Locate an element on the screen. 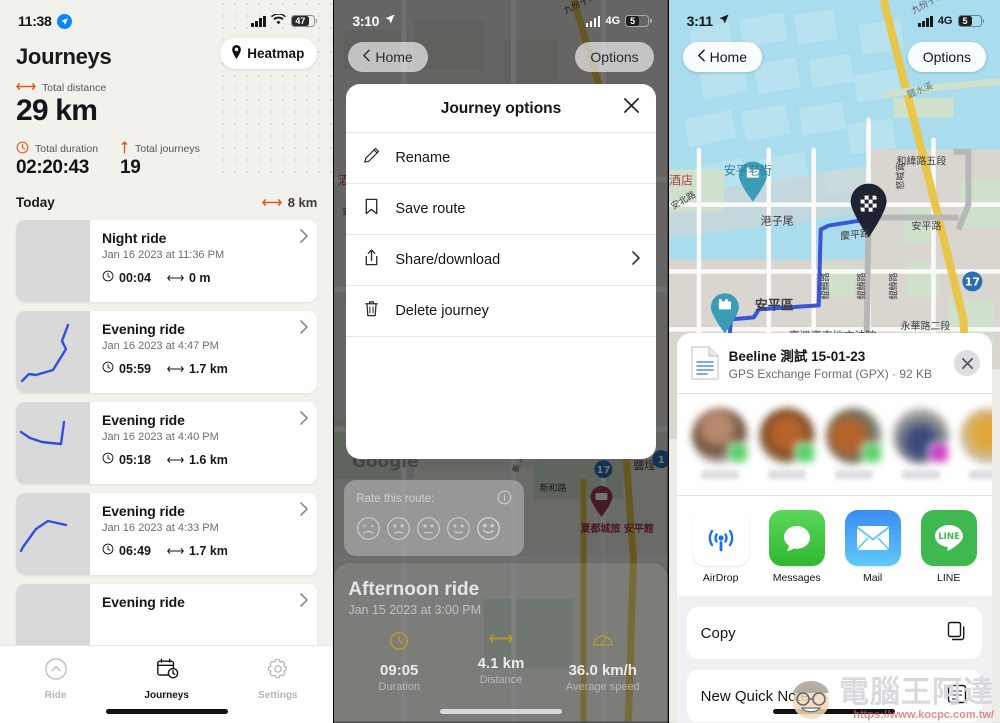 The height and width of the screenshot is (723, 1000). page-title: Journeys is located at coordinates (64, 56).